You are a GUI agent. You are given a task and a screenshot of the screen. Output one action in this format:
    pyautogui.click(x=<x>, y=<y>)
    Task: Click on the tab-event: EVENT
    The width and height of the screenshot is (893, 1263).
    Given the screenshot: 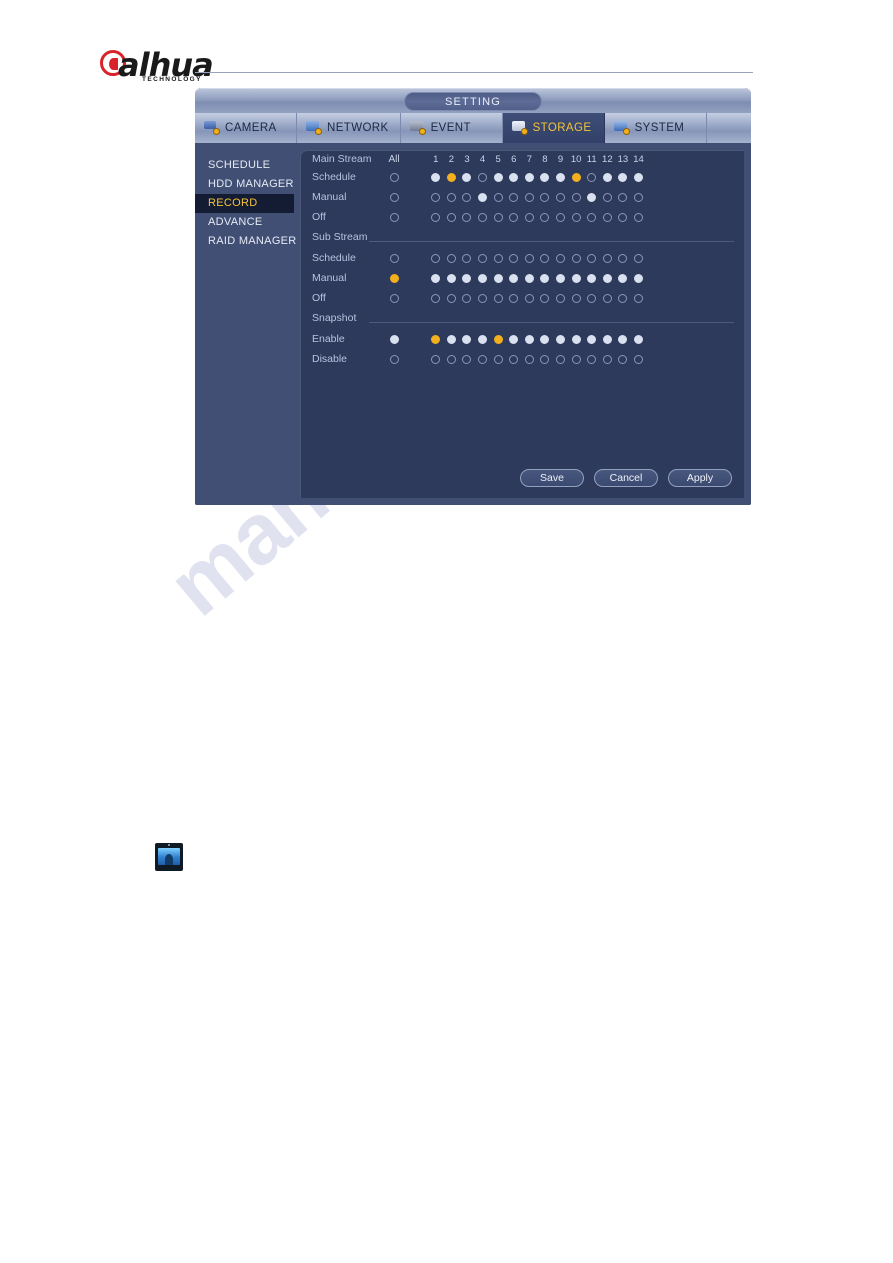 What is the action you would take?
    pyautogui.click(x=452, y=128)
    